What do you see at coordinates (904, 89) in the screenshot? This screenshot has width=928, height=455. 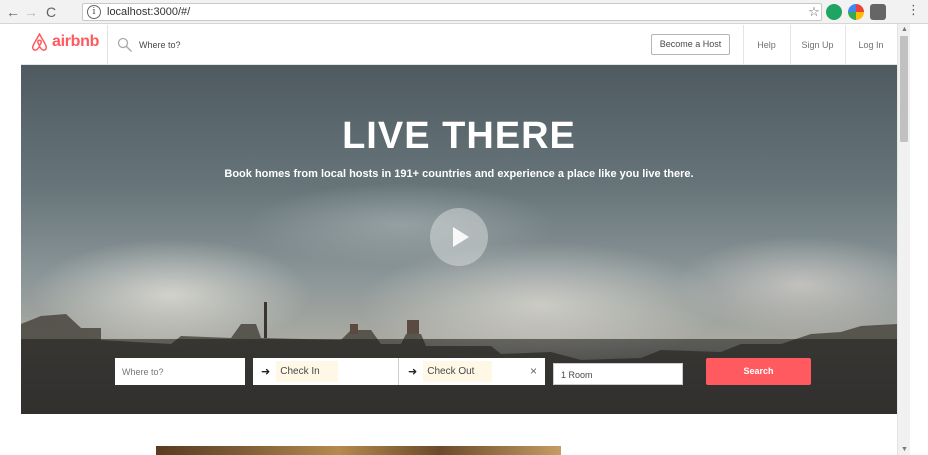 I see `scrollbar-thumb` at bounding box center [904, 89].